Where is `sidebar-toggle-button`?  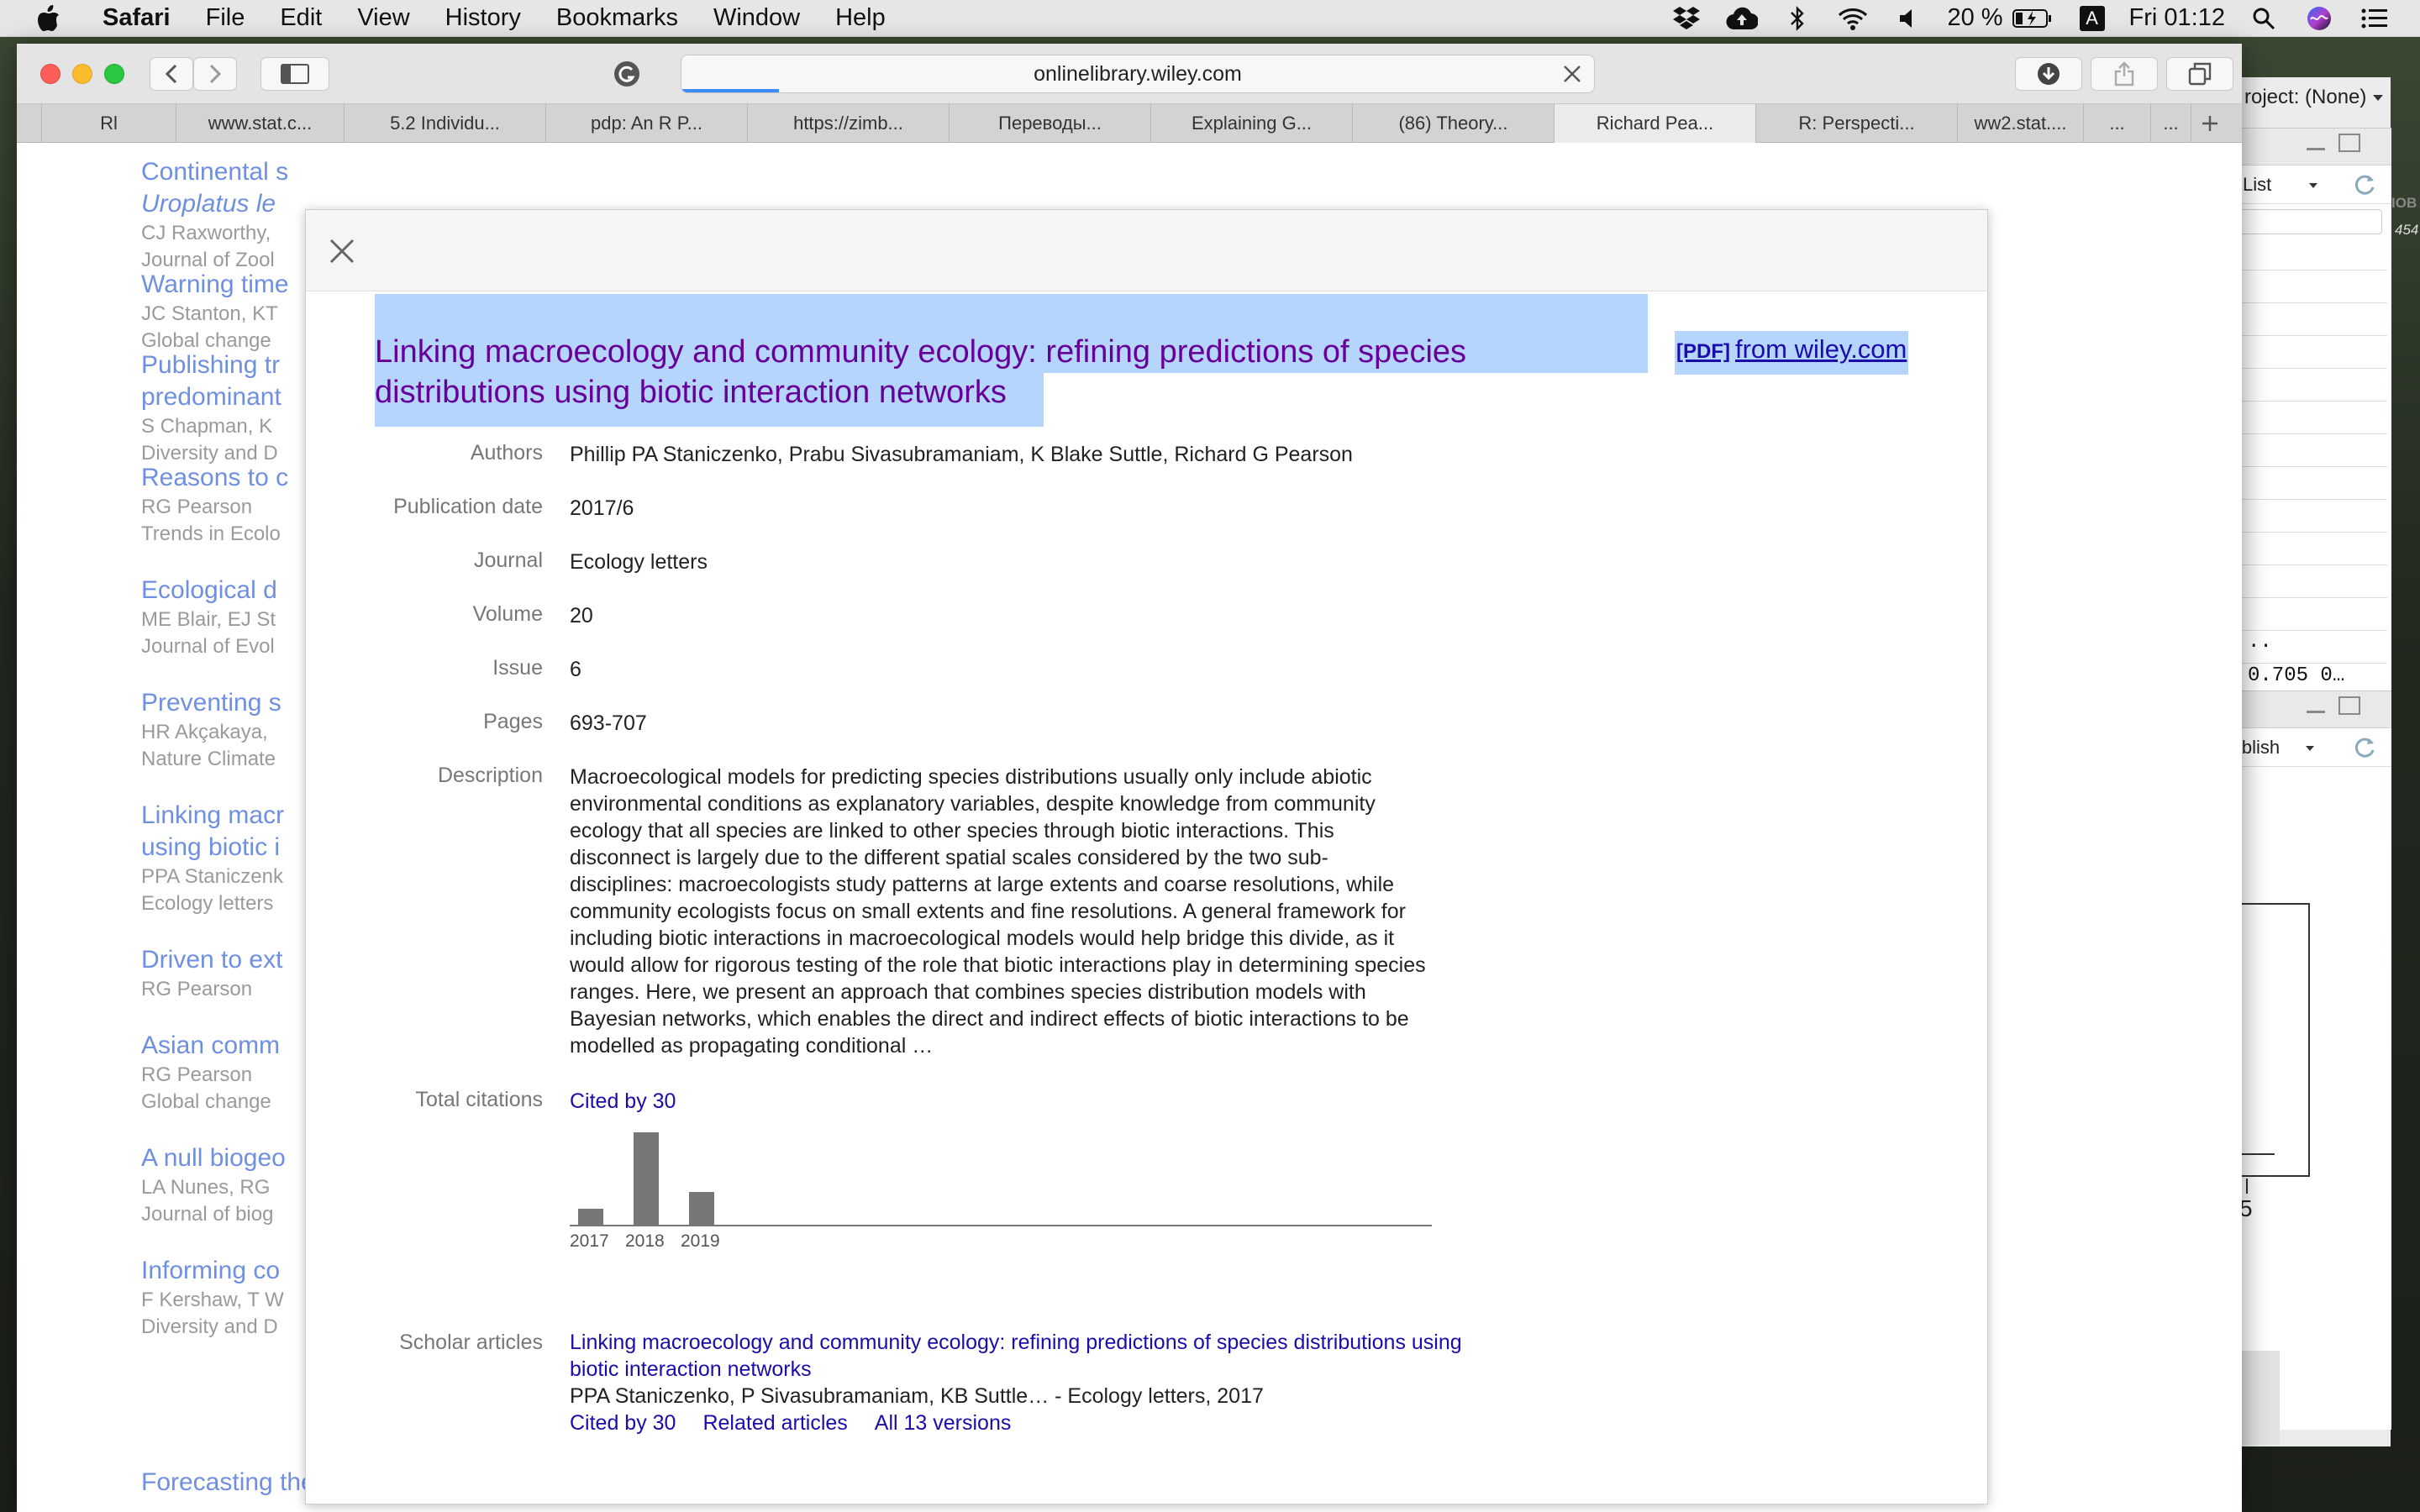 sidebar-toggle-button is located at coordinates (294, 74).